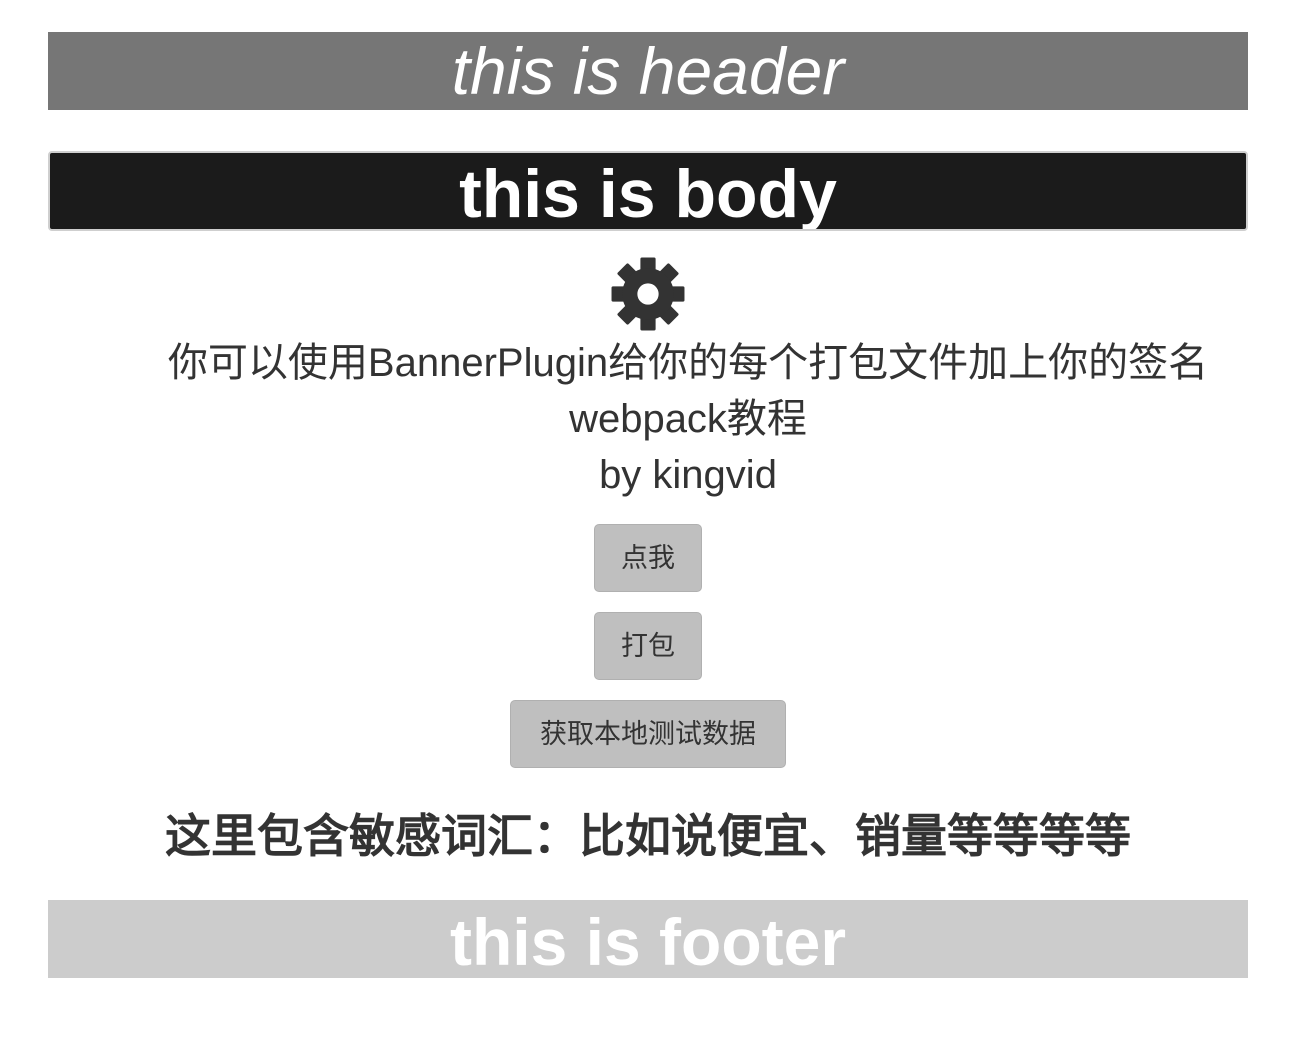  I want to click on sensitive-words-text: 这里包含敏感词汇：比如说便宜、销量等等等等, so click(648, 836).